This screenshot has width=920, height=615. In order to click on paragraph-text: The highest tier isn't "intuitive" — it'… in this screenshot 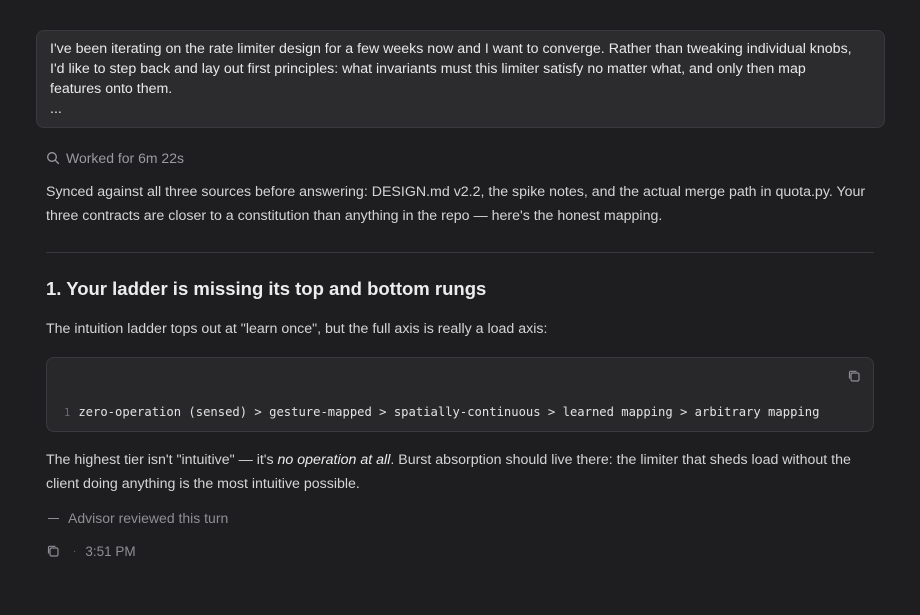, I will do `click(162, 460)`.